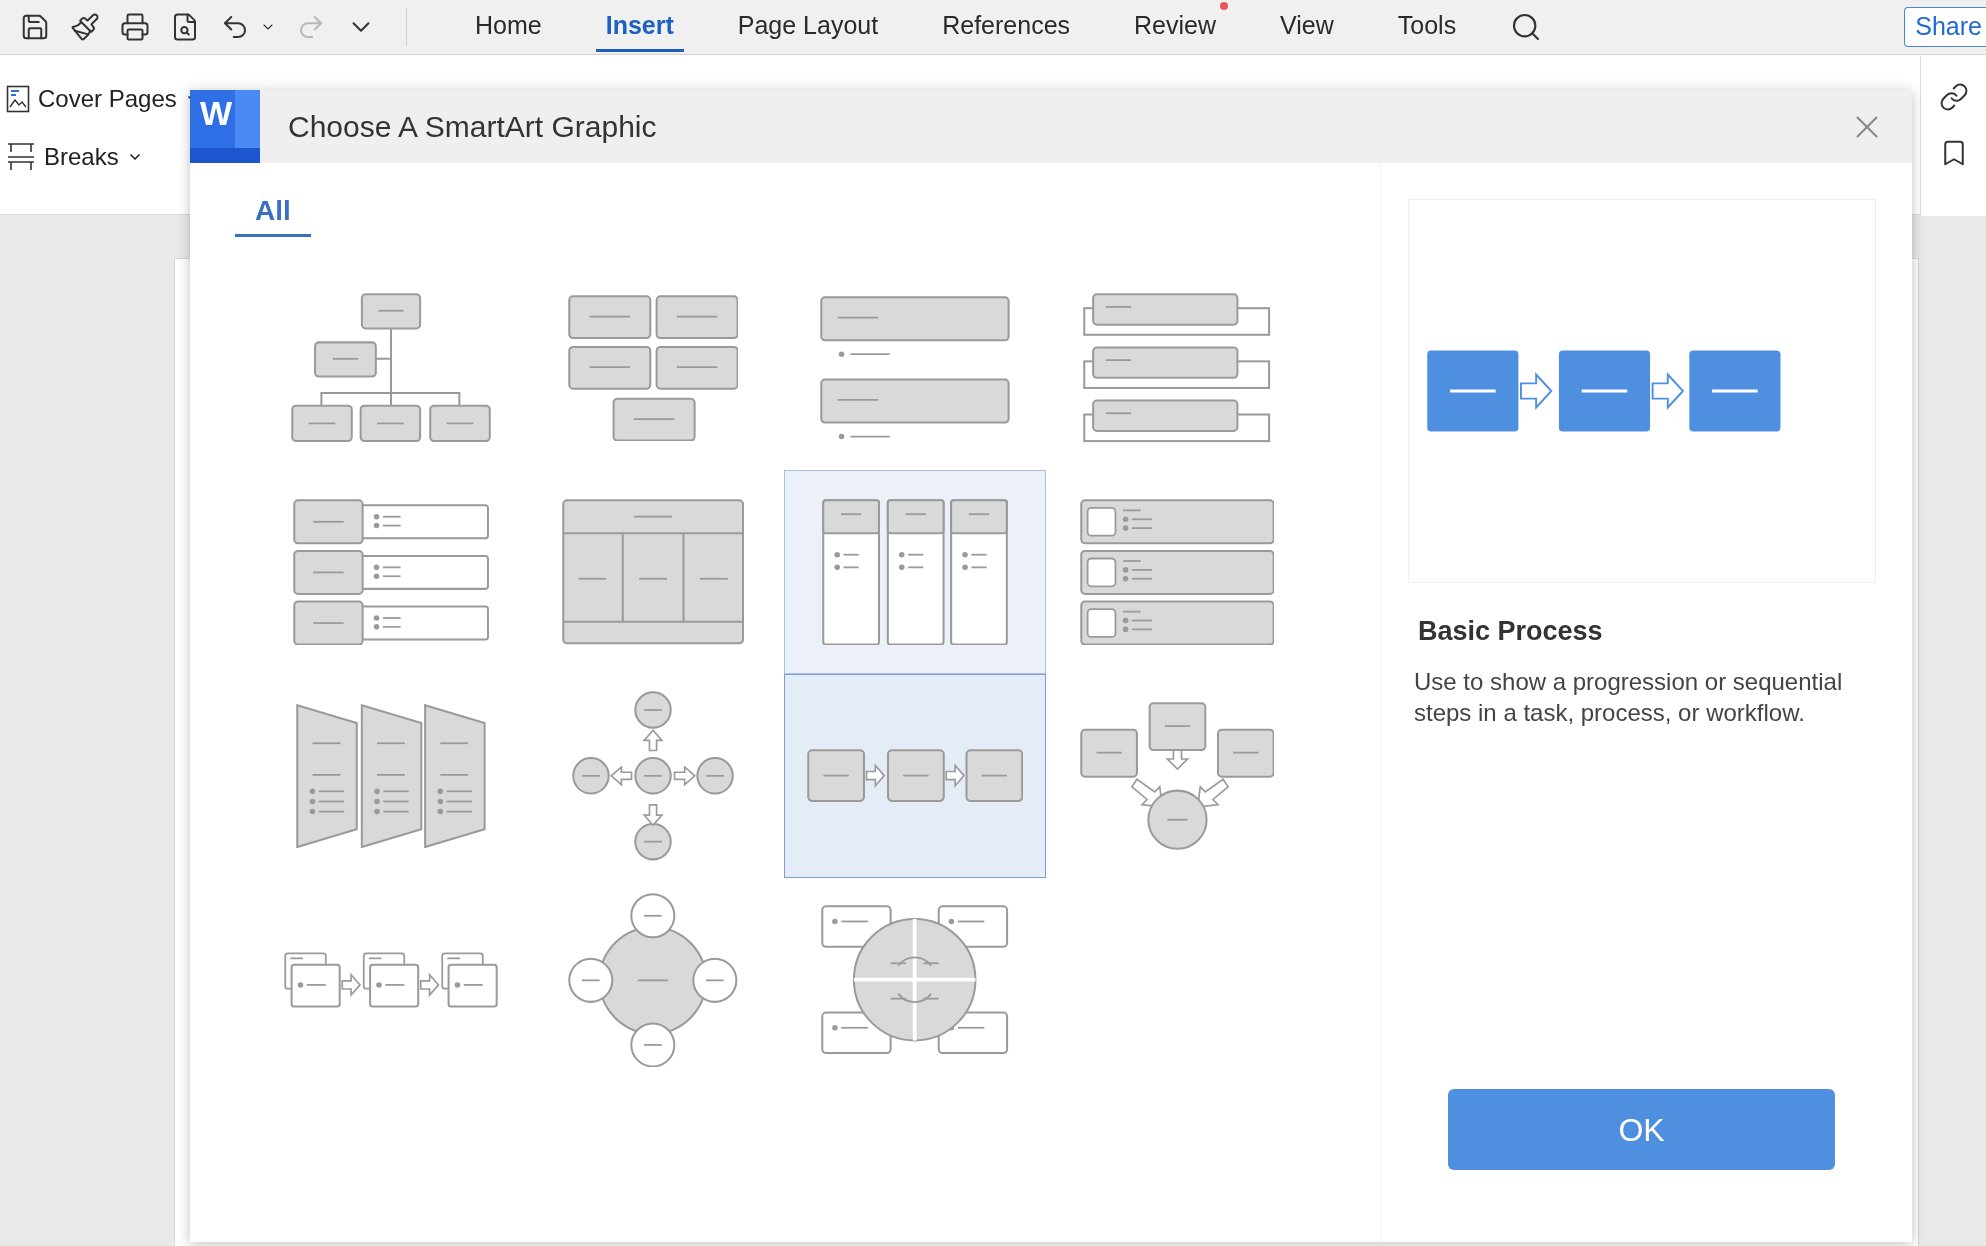 The width and height of the screenshot is (1986, 1246). I want to click on cover-page-icon, so click(18, 99).